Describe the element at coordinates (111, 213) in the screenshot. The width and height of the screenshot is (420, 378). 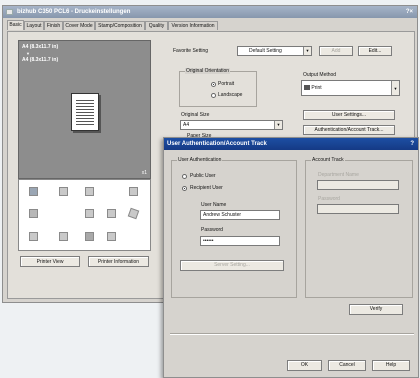
I see `cover-icon` at that location.